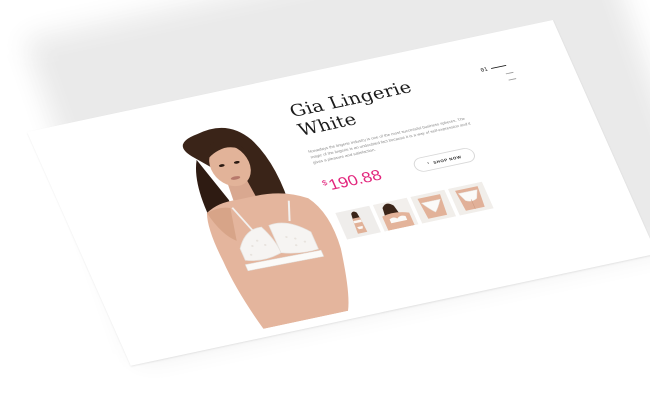 The image size is (650, 406). I want to click on shop-now-label: SHOP NOW, so click(447, 159).